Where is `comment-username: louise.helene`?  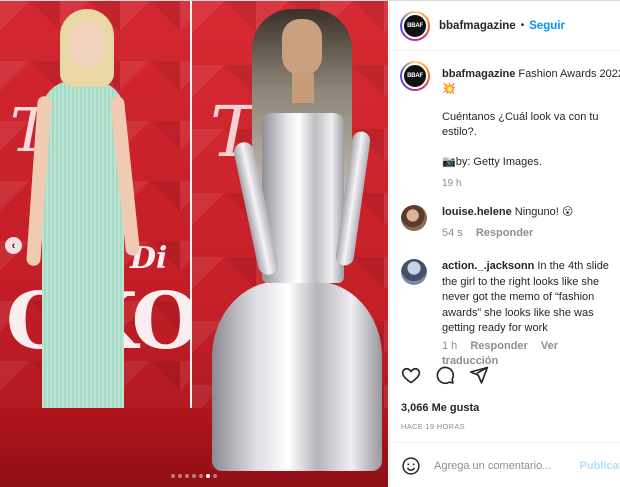 comment-username: louise.helene is located at coordinates (477, 212).